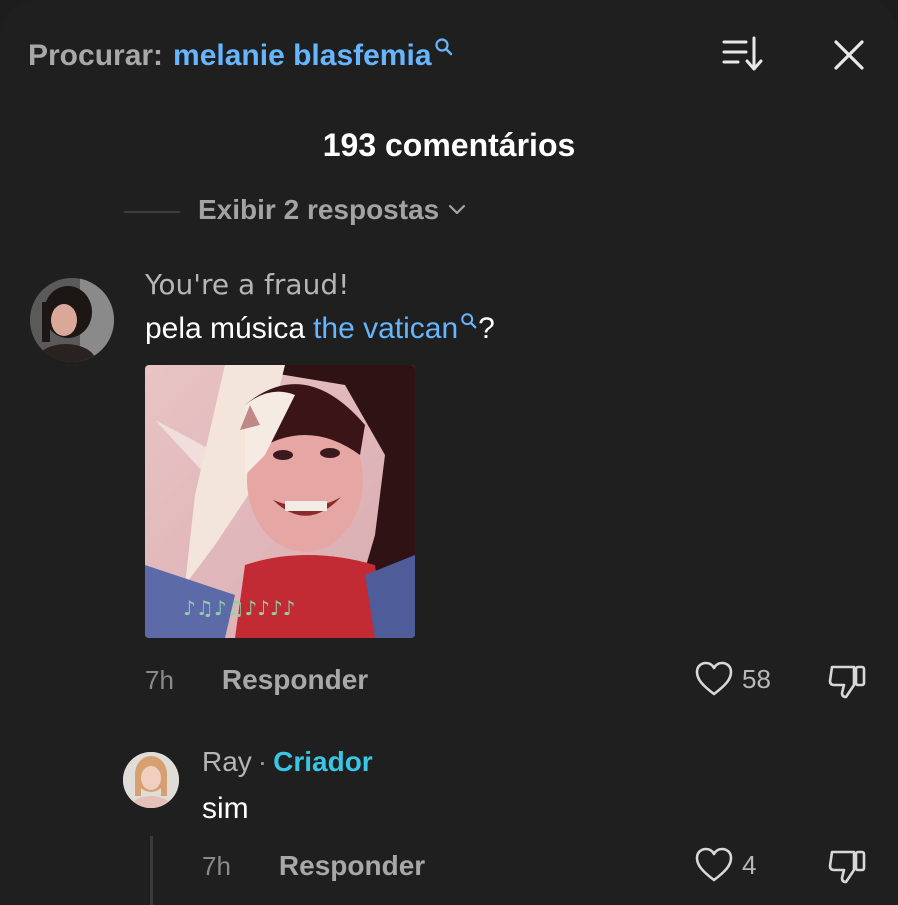 This screenshot has width=898, height=905. What do you see at coordinates (319, 209) in the screenshot?
I see `view-replies-label: Exibir 2 respostas` at bounding box center [319, 209].